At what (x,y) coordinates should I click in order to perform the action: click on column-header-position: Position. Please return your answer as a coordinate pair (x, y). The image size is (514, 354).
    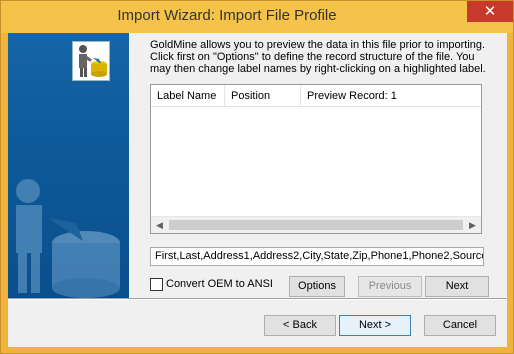
    Looking at the image, I should click on (263, 96).